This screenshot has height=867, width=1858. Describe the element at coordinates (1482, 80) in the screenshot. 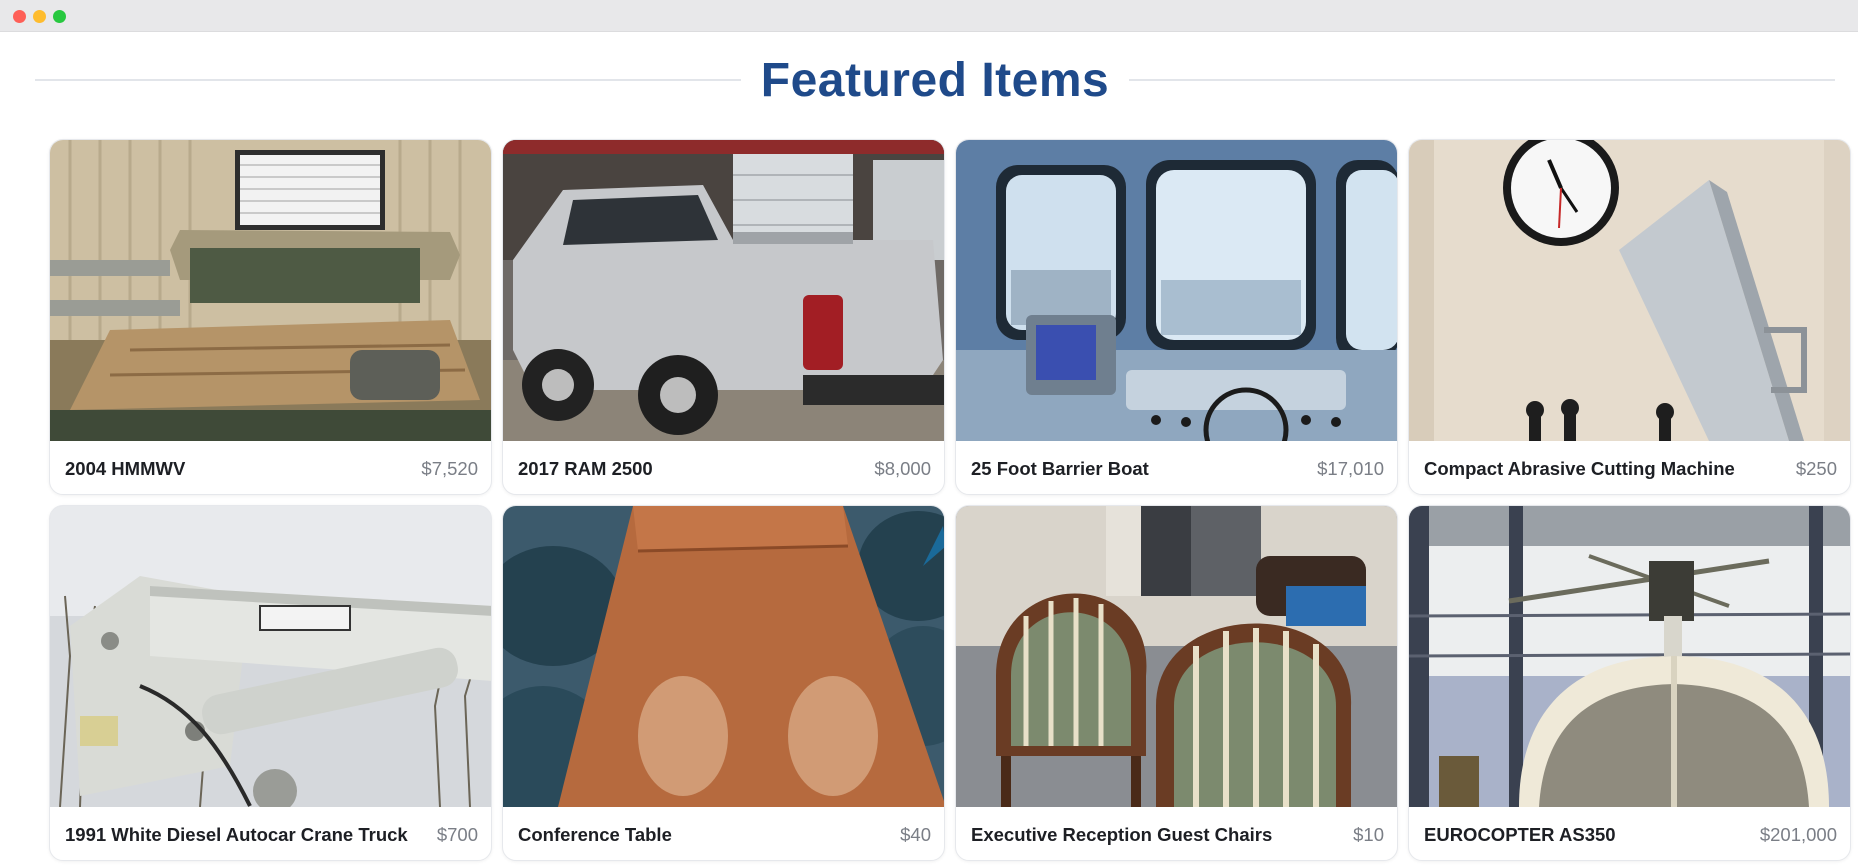

I see `divider-right` at that location.